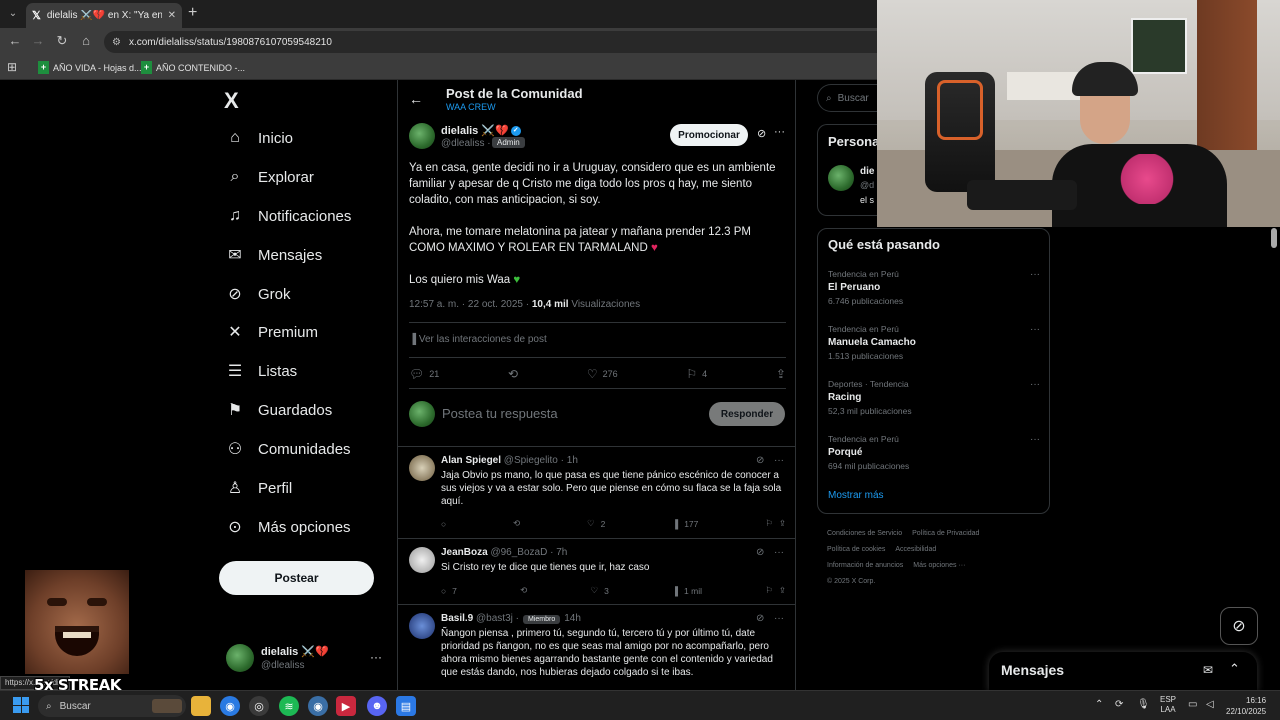  What do you see at coordinates (1119, 704) in the screenshot?
I see `tray-sync-icon: ⟳` at bounding box center [1119, 704].